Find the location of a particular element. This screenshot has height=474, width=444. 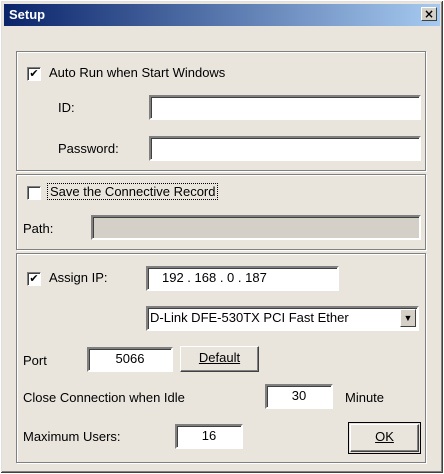

password-label: Password: is located at coordinates (88, 148).